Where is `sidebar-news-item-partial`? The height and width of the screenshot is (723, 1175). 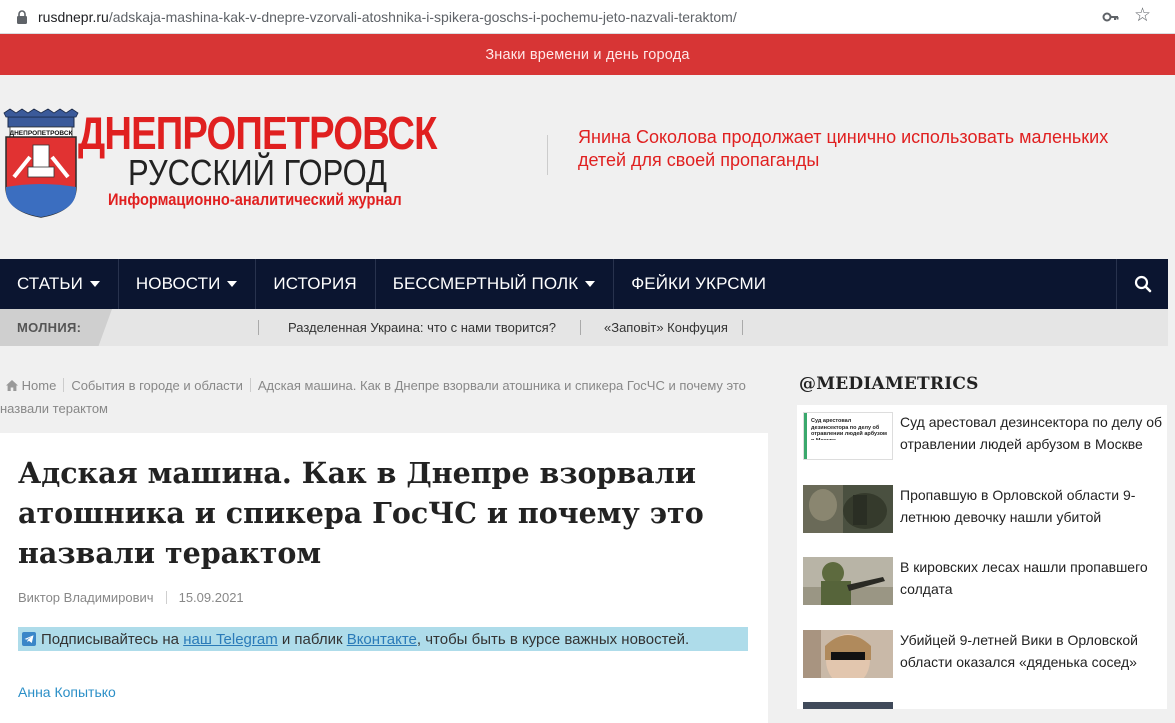 sidebar-news-item-partial is located at coordinates (983, 707).